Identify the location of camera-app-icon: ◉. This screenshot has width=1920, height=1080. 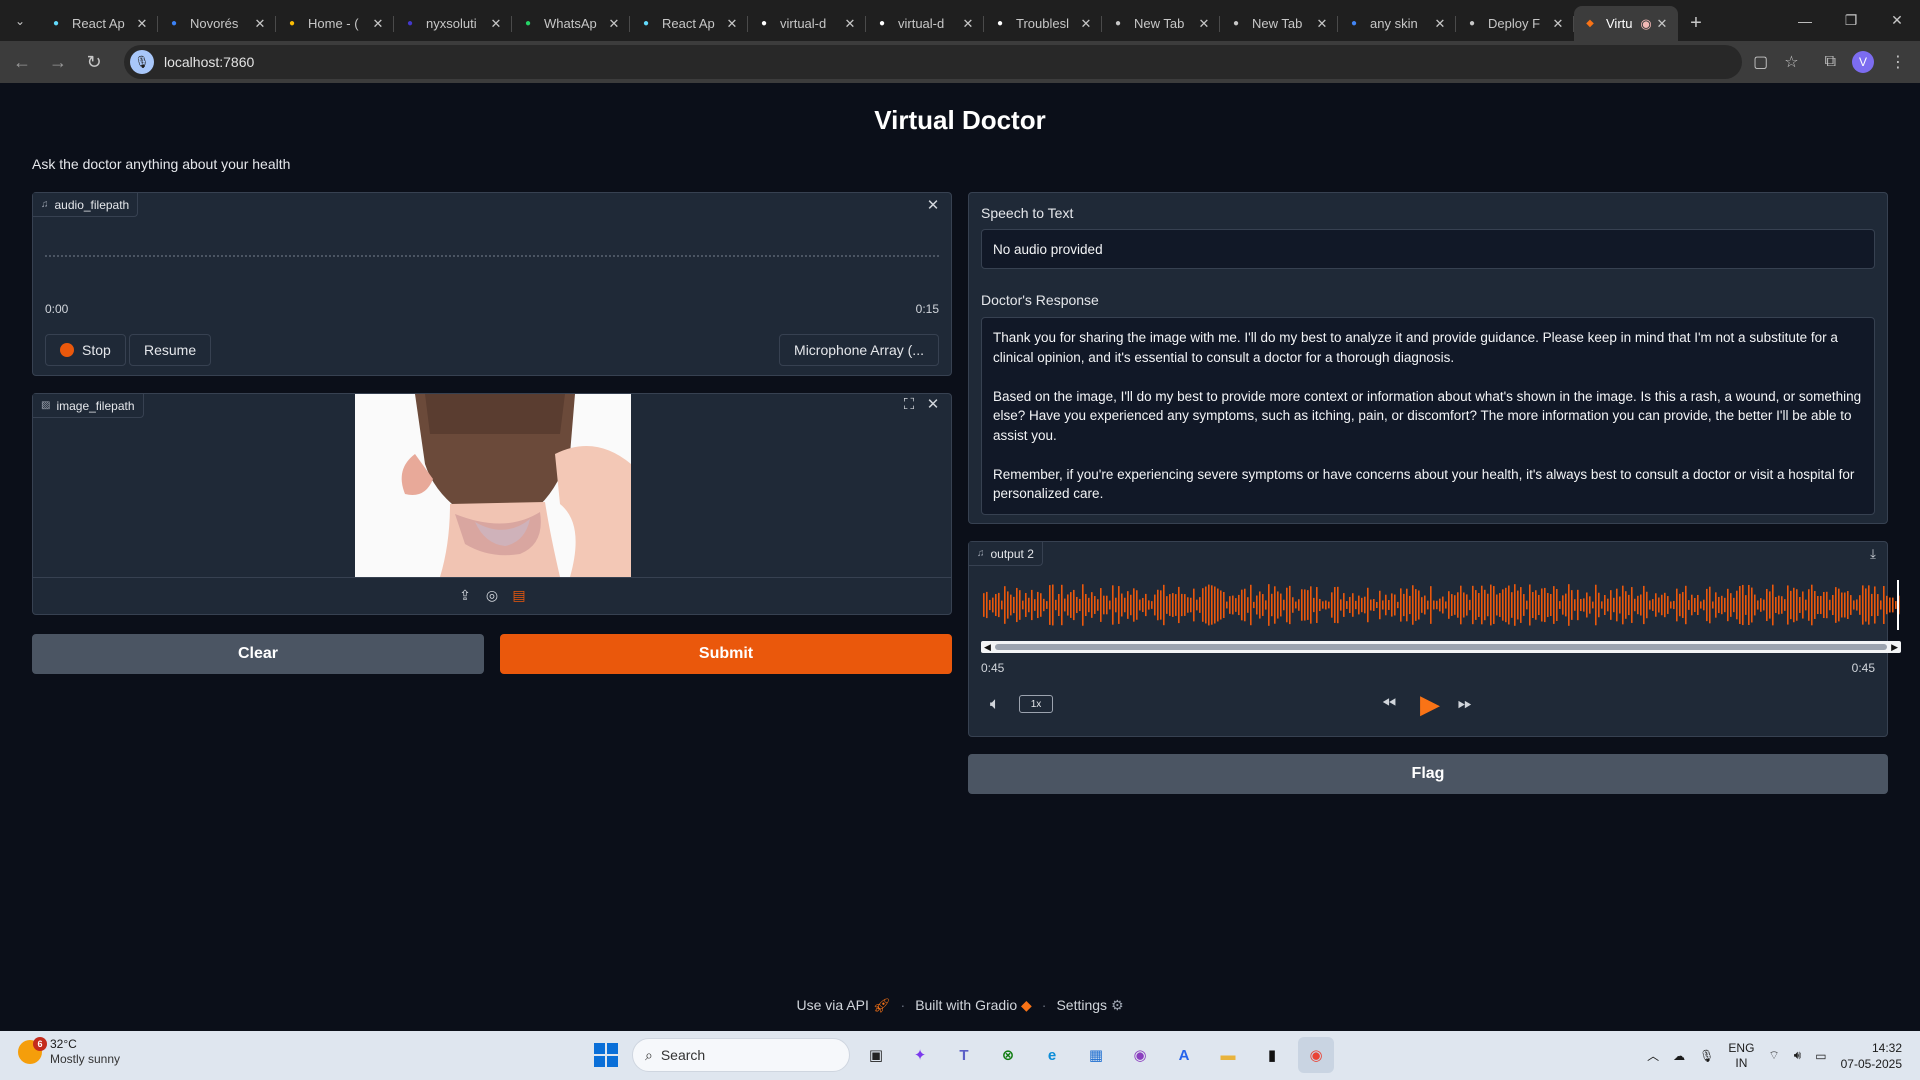
(1140, 1055).